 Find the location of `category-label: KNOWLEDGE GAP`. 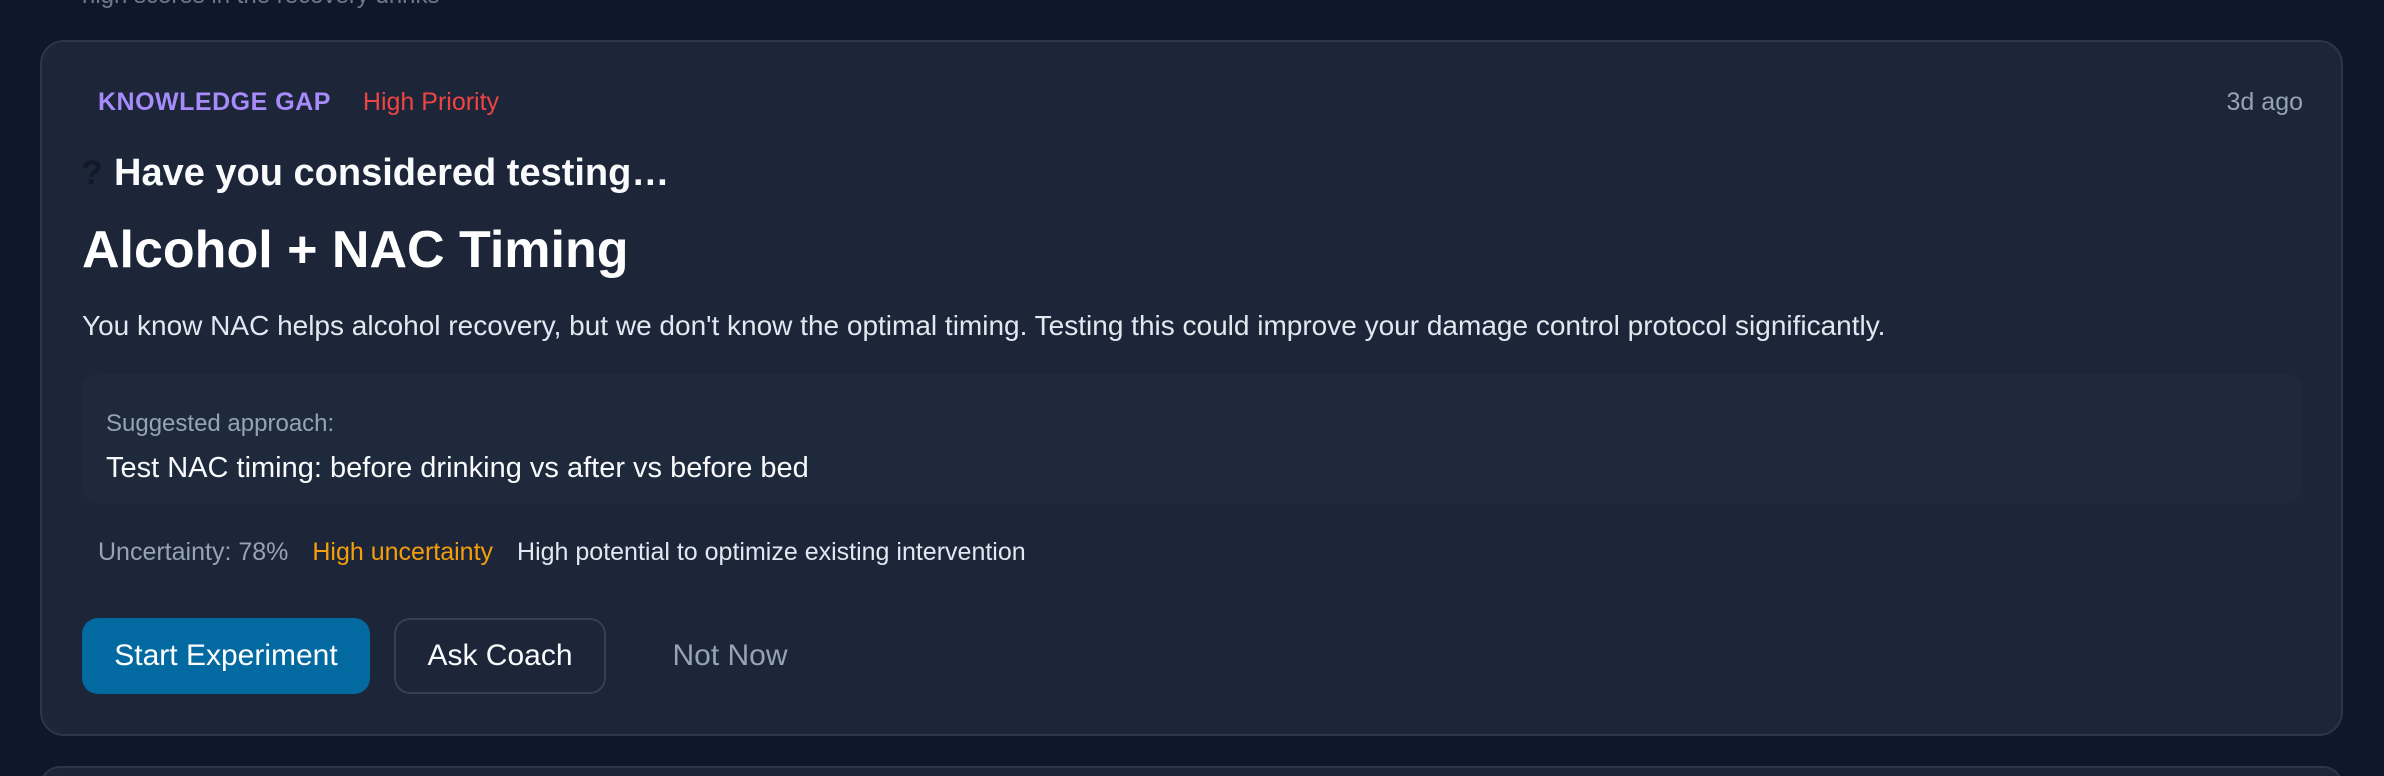

category-label: KNOWLEDGE GAP is located at coordinates (214, 102).